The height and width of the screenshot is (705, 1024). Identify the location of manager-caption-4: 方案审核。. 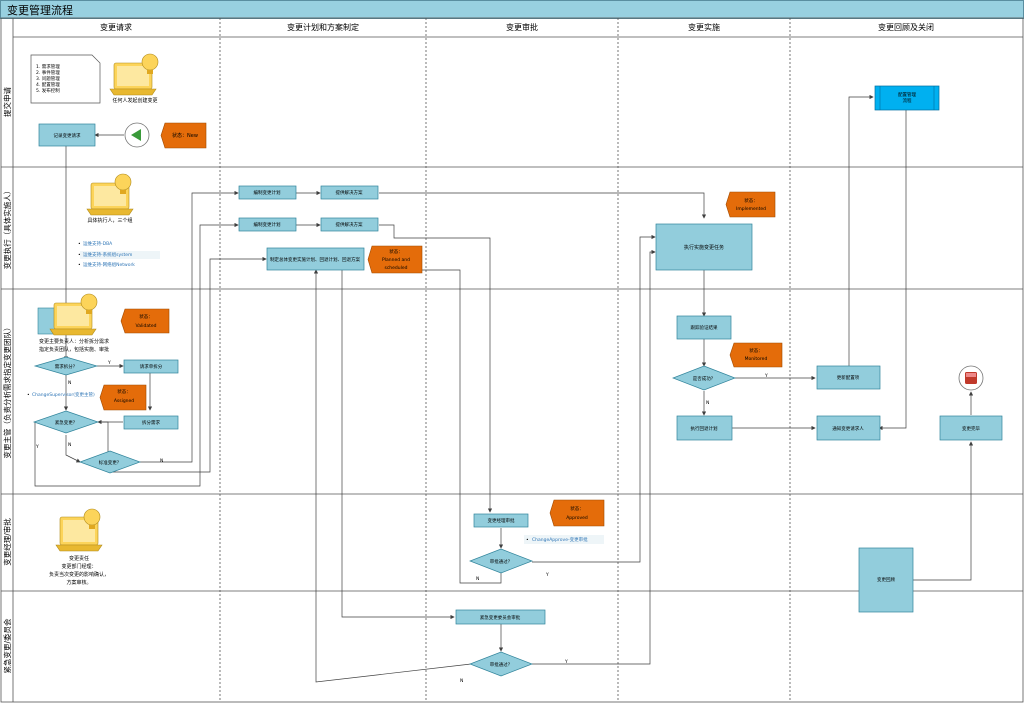
(78, 582).